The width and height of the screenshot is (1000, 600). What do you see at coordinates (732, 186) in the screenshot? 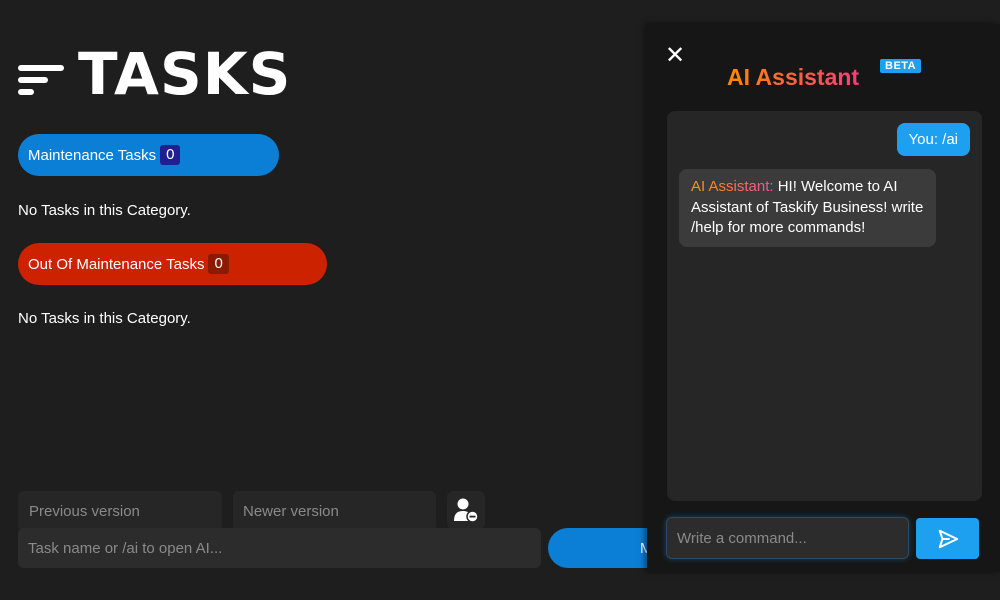
I see `ai-message-sender: AI Assistant:` at bounding box center [732, 186].